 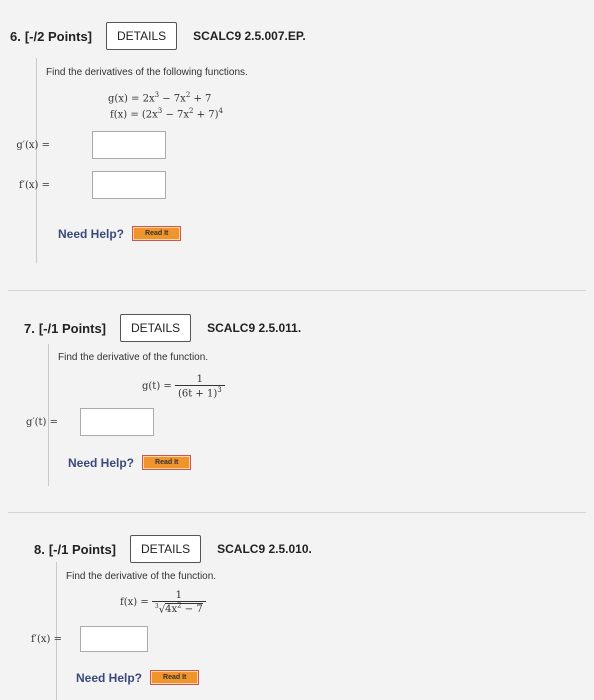 I want to click on q6-number: 6., so click(x=15, y=36).